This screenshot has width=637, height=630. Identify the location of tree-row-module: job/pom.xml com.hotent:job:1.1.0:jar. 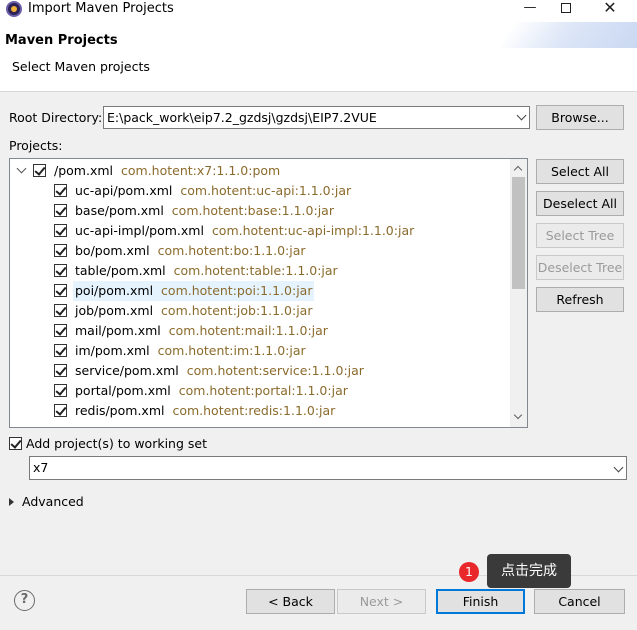
(183, 311).